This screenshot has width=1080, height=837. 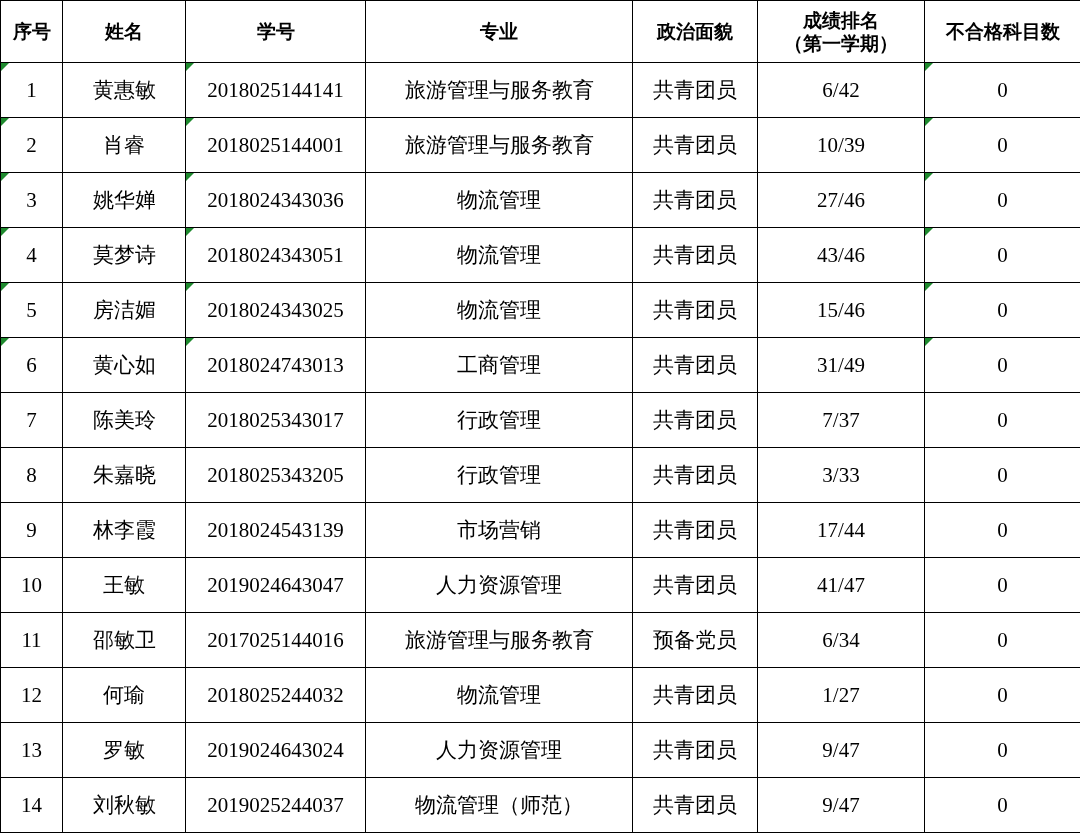 I want to click on column-header: 学号, so click(x=275, y=31).